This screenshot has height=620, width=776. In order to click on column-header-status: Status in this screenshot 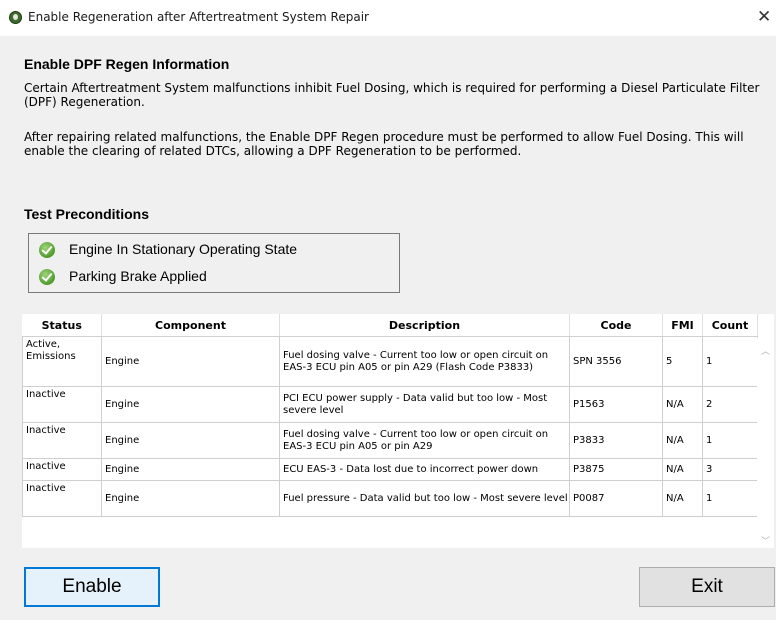, I will do `click(62, 325)`.